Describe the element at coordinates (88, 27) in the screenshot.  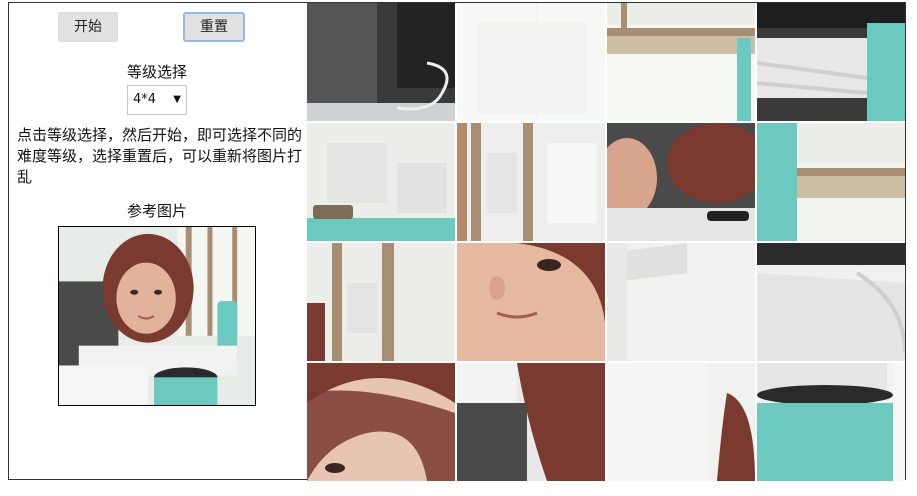
I see `start-button: 开始` at that location.